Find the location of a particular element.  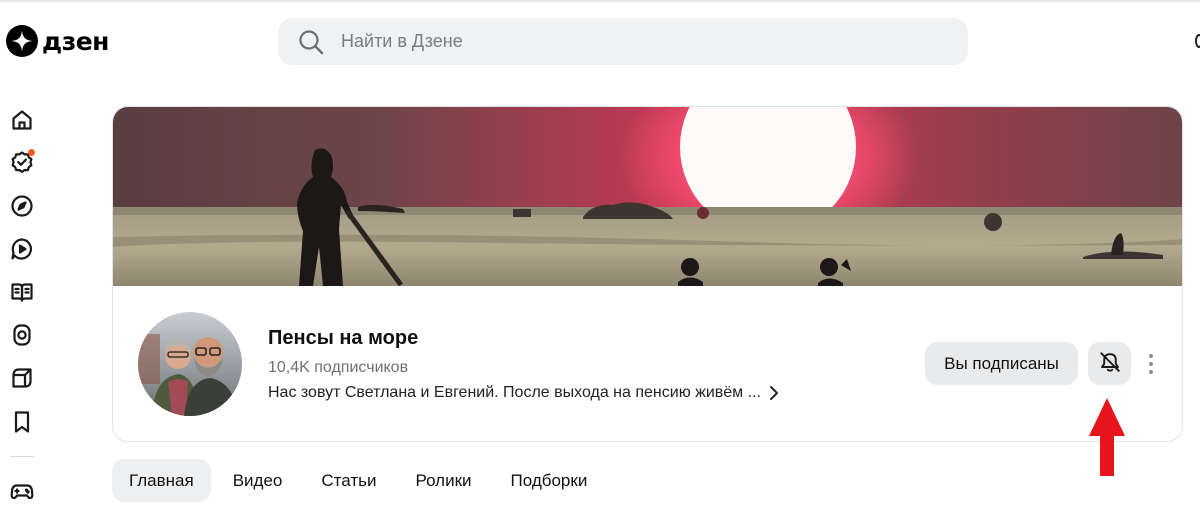

subscriber-count: 10,4K подписчиков is located at coordinates (338, 367).